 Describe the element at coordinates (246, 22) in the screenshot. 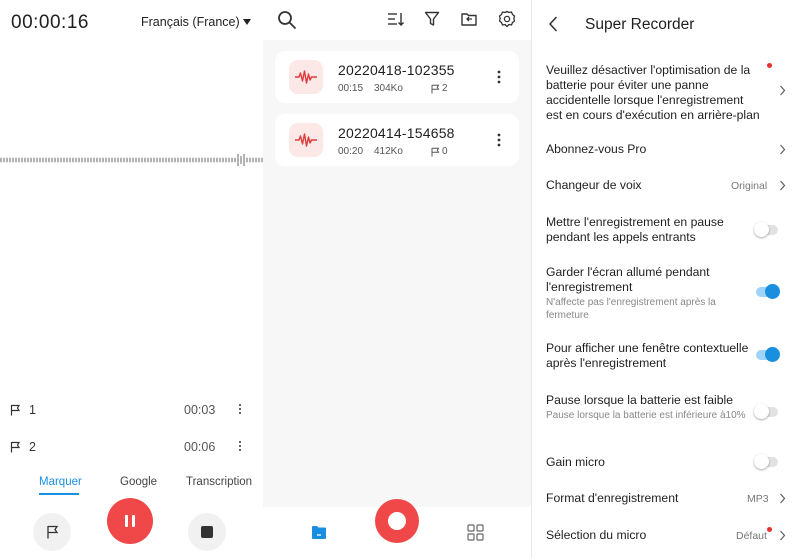

I see `caret-down-icon` at that location.